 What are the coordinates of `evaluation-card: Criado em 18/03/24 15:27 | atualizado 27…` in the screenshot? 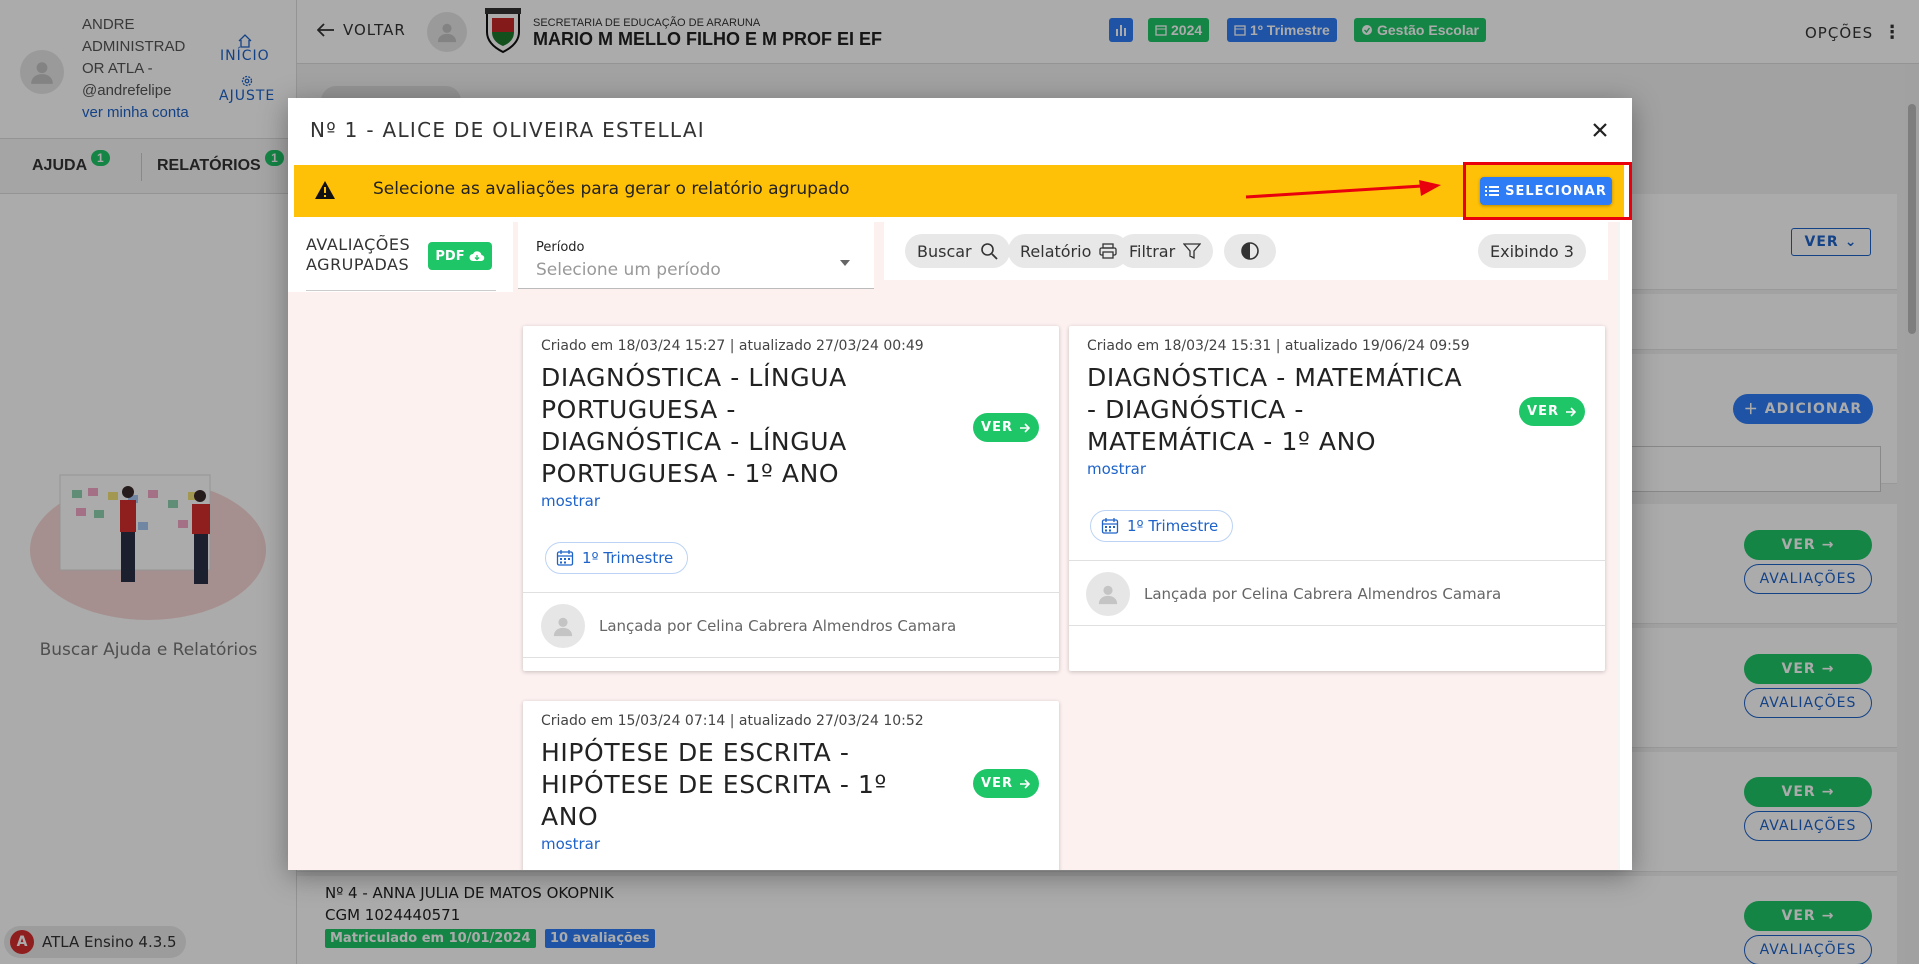 It's located at (791, 498).